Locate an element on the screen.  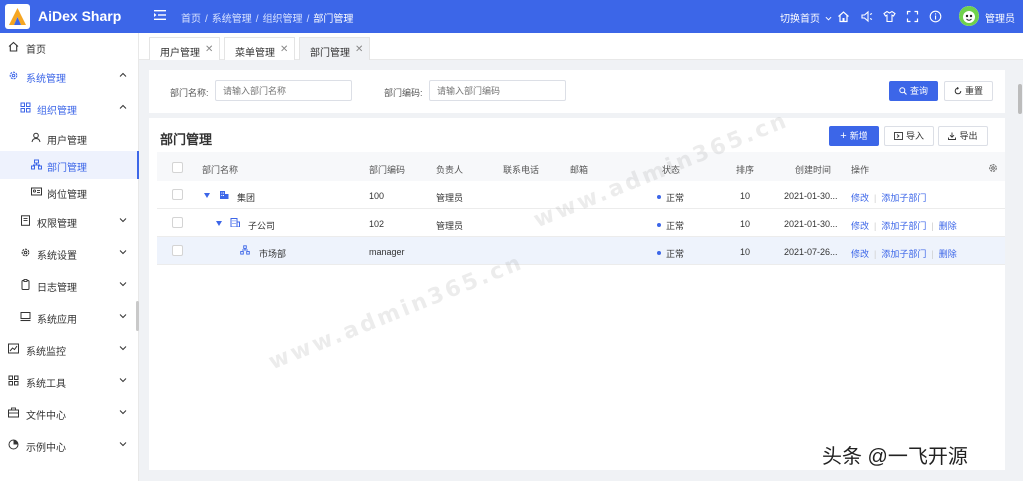
sidebar-item-user-management: 用户管理 is located at coordinates (69, 138).